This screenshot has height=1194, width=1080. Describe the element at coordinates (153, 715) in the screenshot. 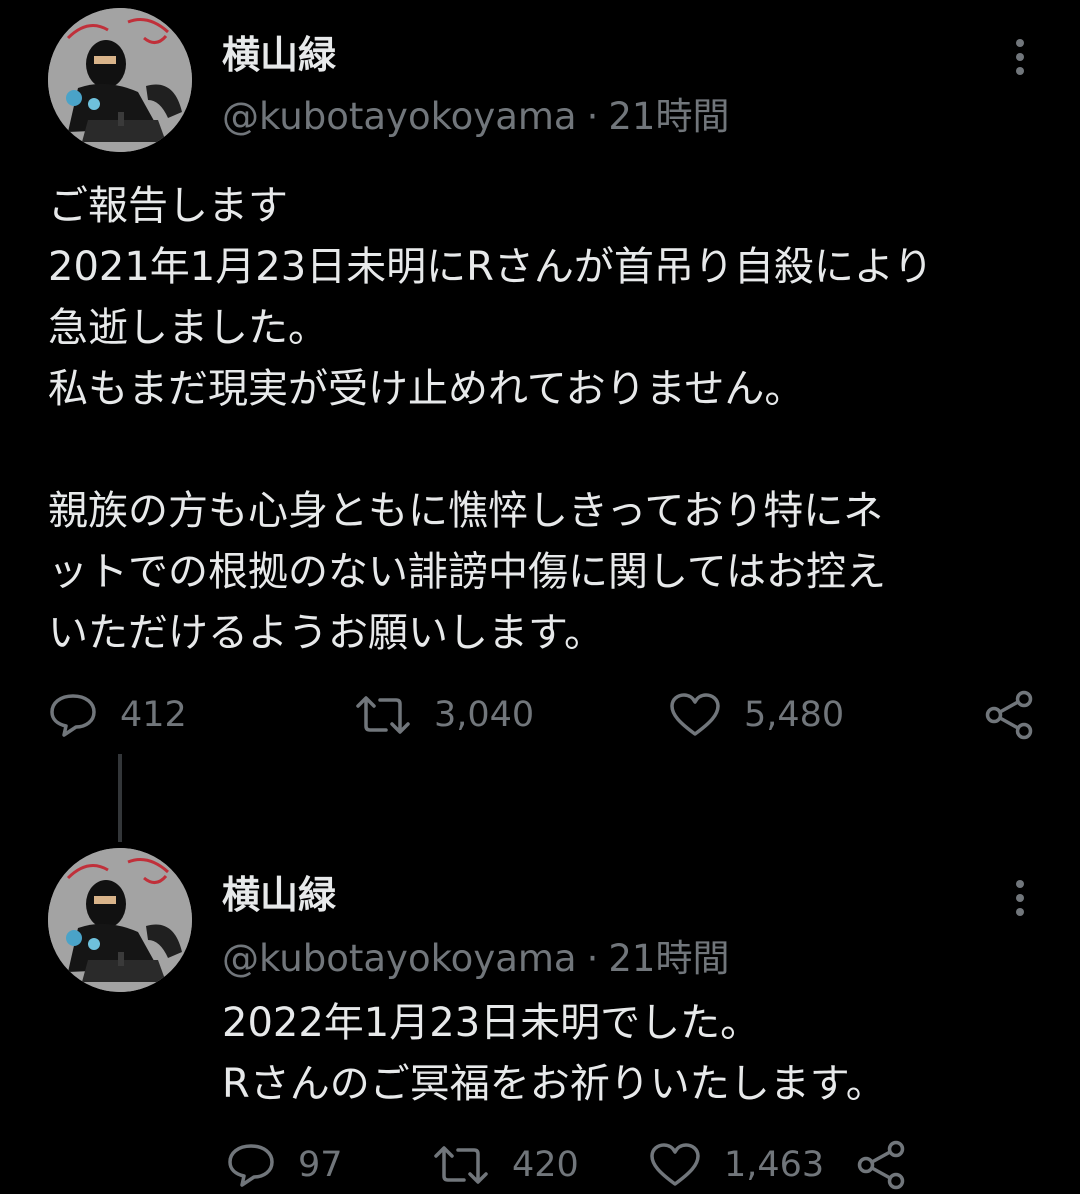

I see `reply-count: 412` at that location.